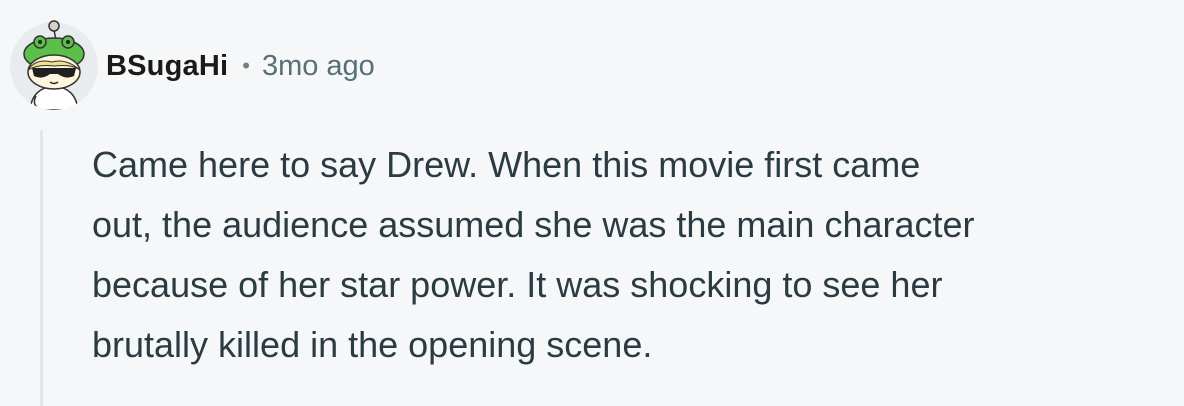 The height and width of the screenshot is (406, 1184). I want to click on username-link: BSugaHi, so click(167, 66).